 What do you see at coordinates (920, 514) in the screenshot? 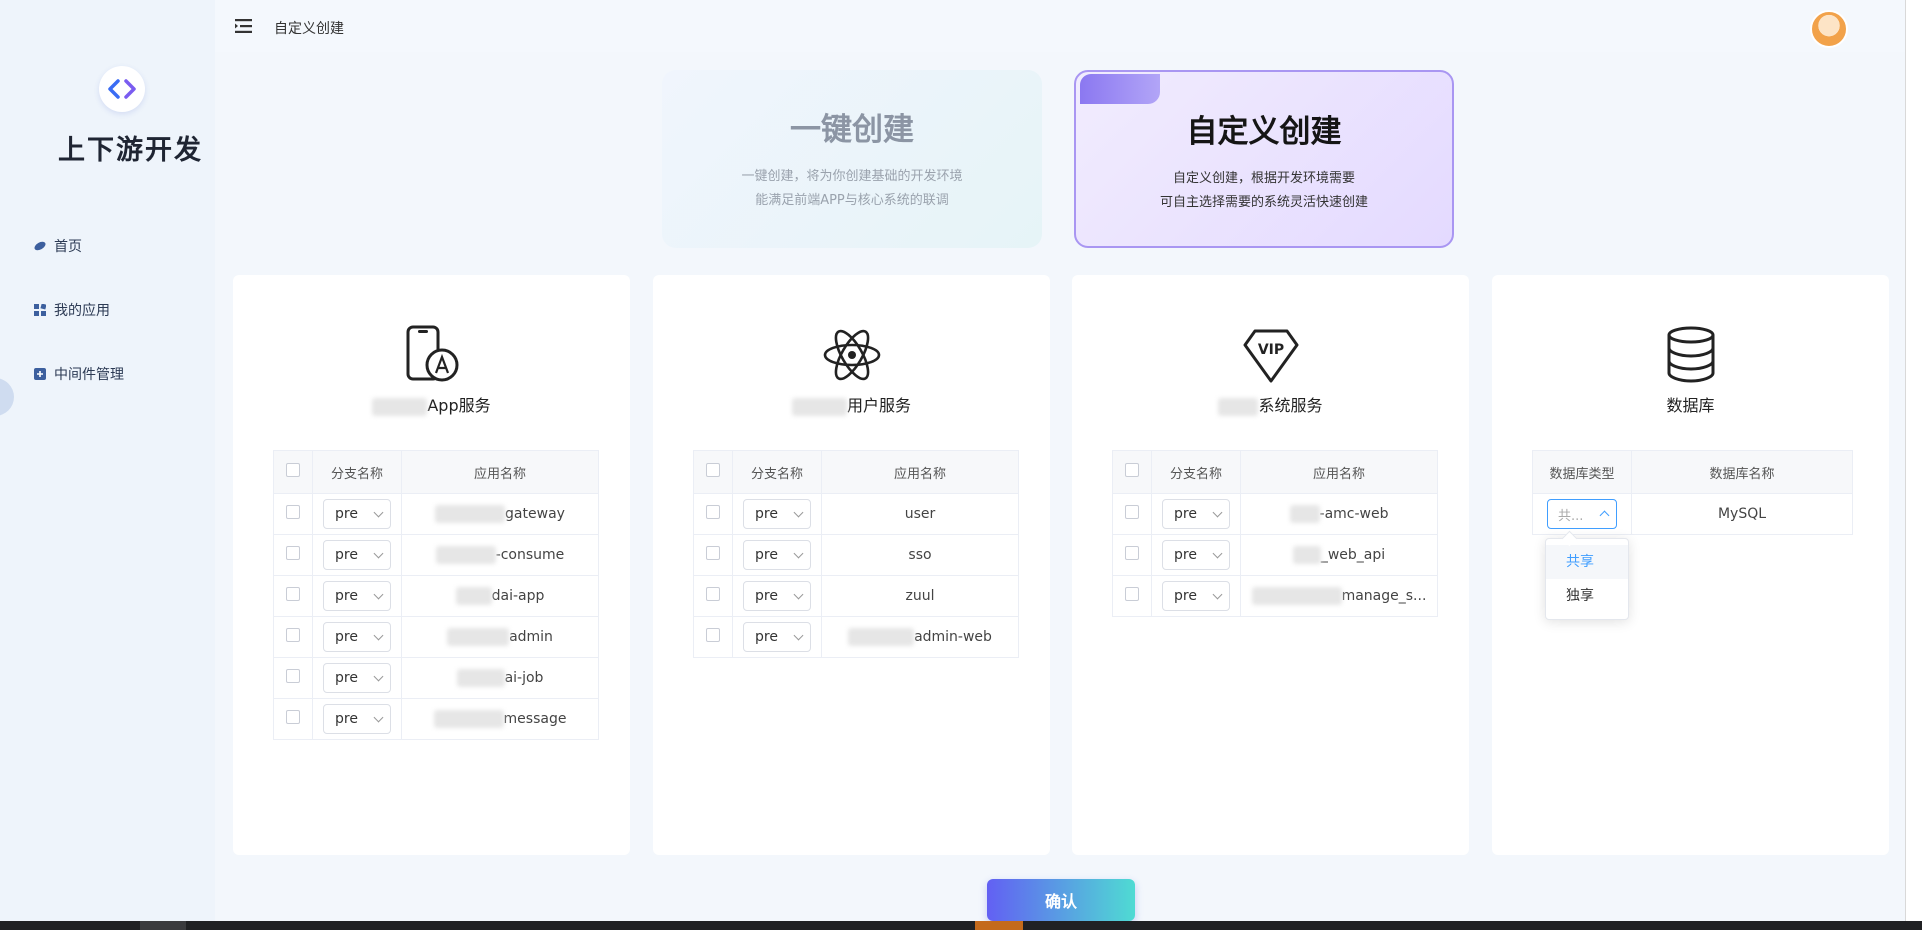
I see `app-name-cell: user` at bounding box center [920, 514].